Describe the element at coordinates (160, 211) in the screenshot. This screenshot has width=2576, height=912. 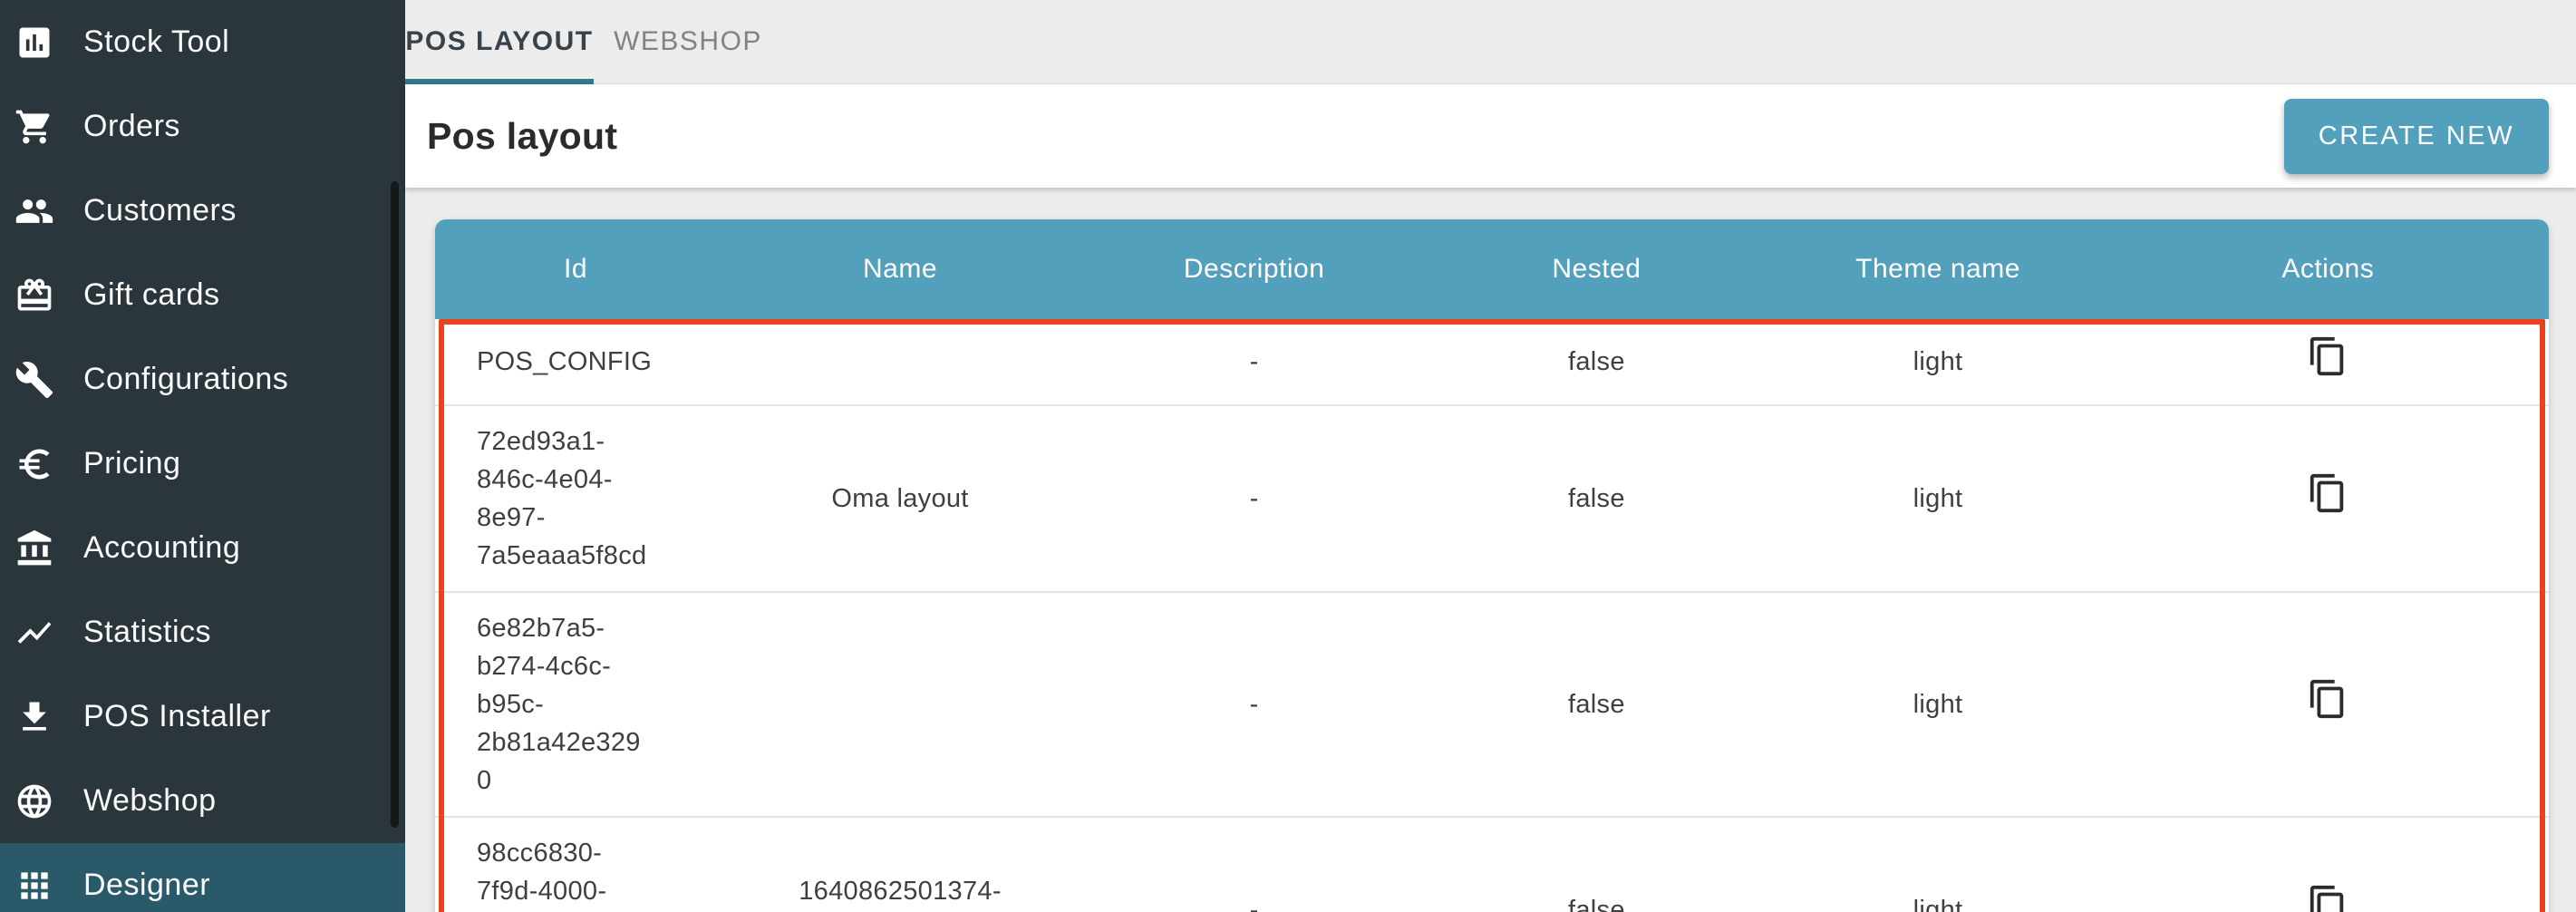
I see `sidebar-item-label: Customers` at that location.